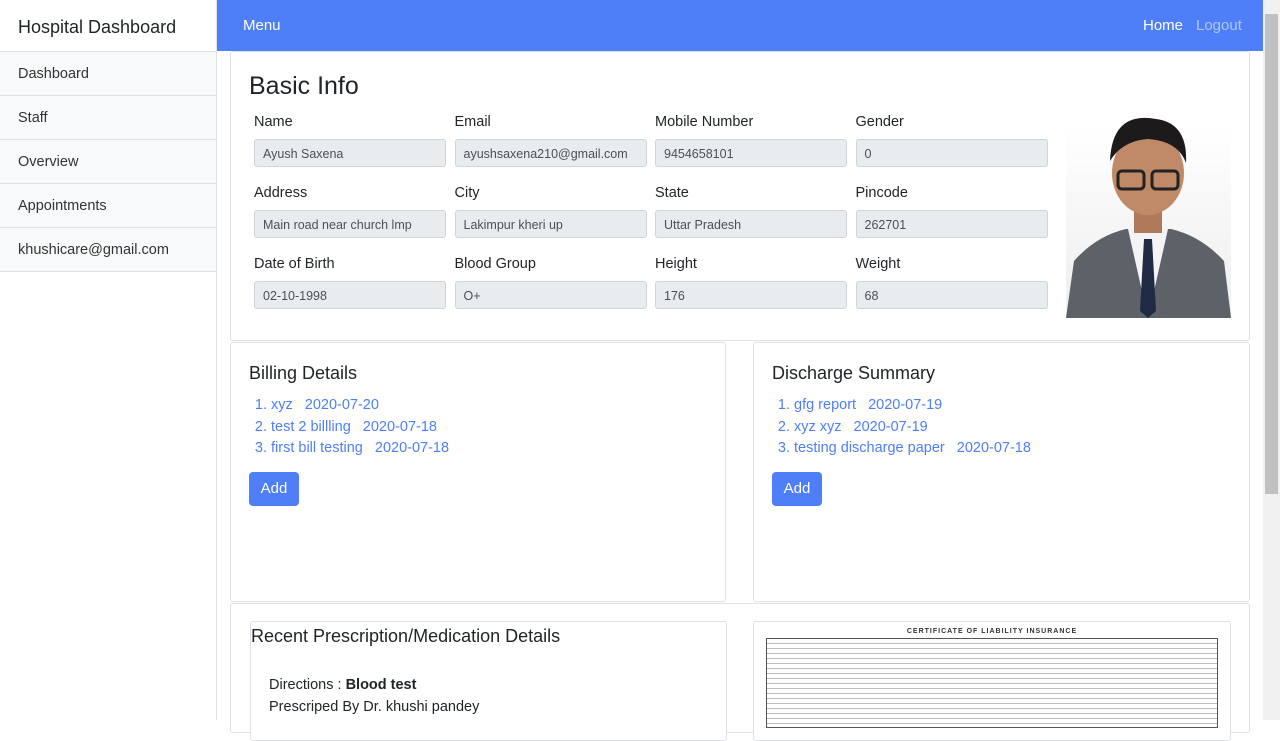 This screenshot has height=741, width=1280. Describe the element at coordinates (406, 636) in the screenshot. I see `prescription-title: Recent Prescription/Medication Details` at that location.